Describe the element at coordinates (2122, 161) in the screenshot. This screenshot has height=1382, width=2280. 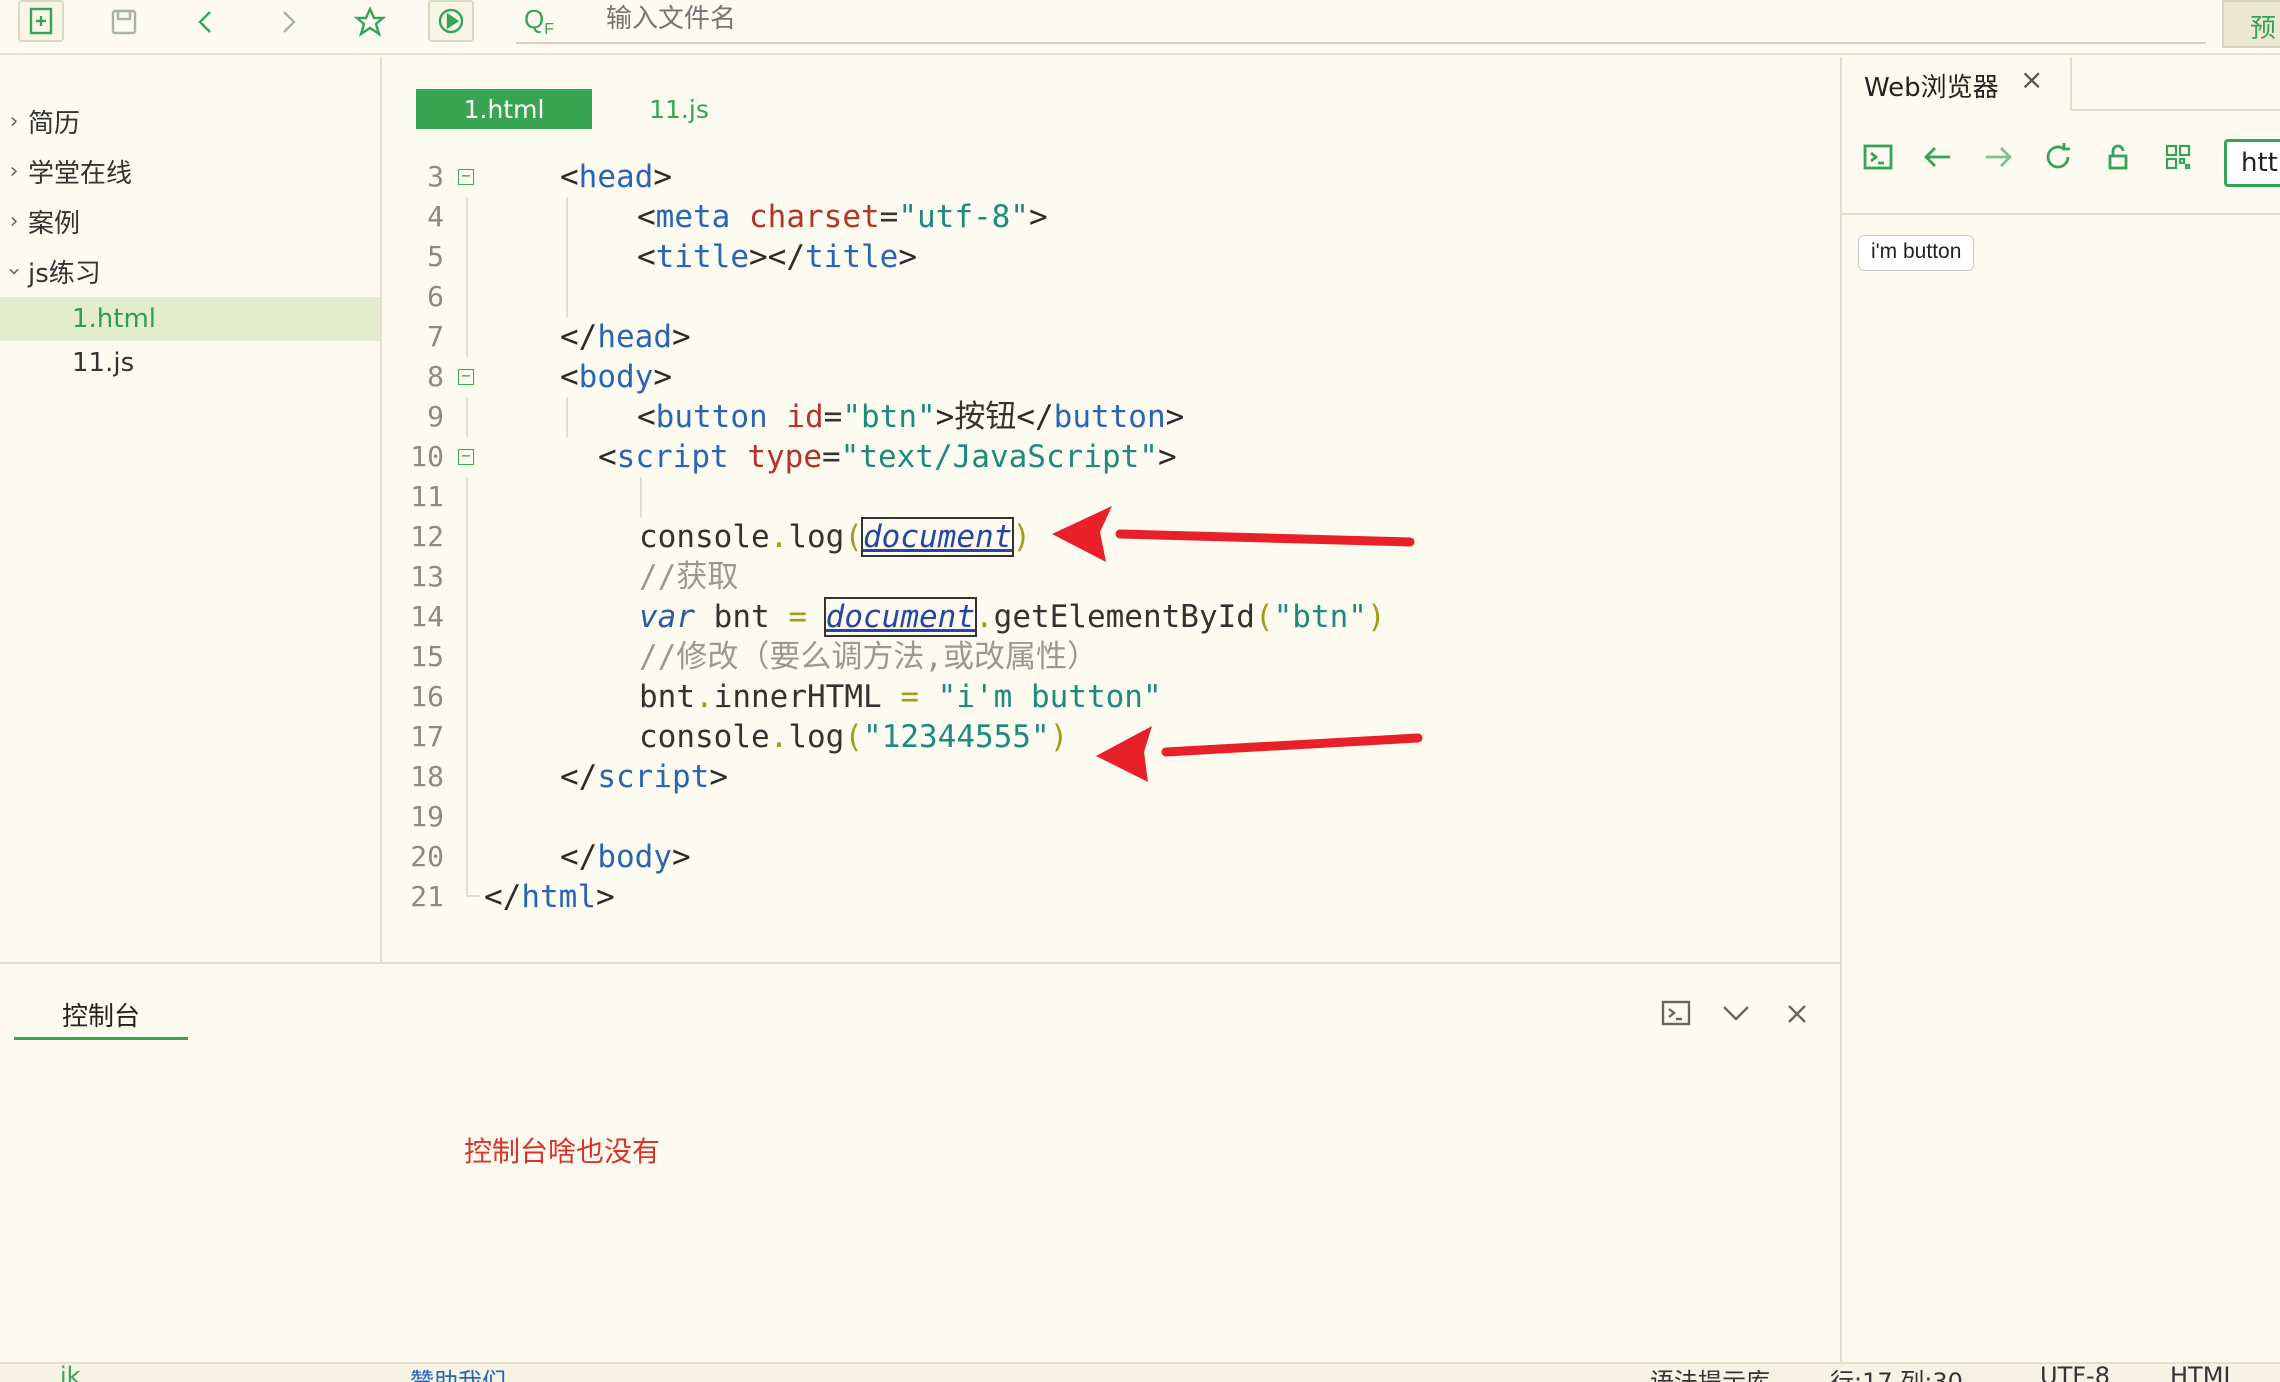
I see `lock-icon` at that location.